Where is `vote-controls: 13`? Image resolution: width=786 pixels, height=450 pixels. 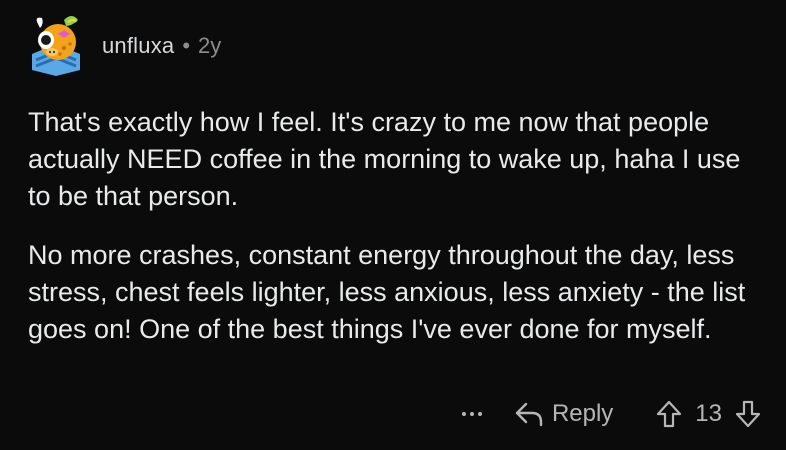
vote-controls: 13 is located at coordinates (708, 414).